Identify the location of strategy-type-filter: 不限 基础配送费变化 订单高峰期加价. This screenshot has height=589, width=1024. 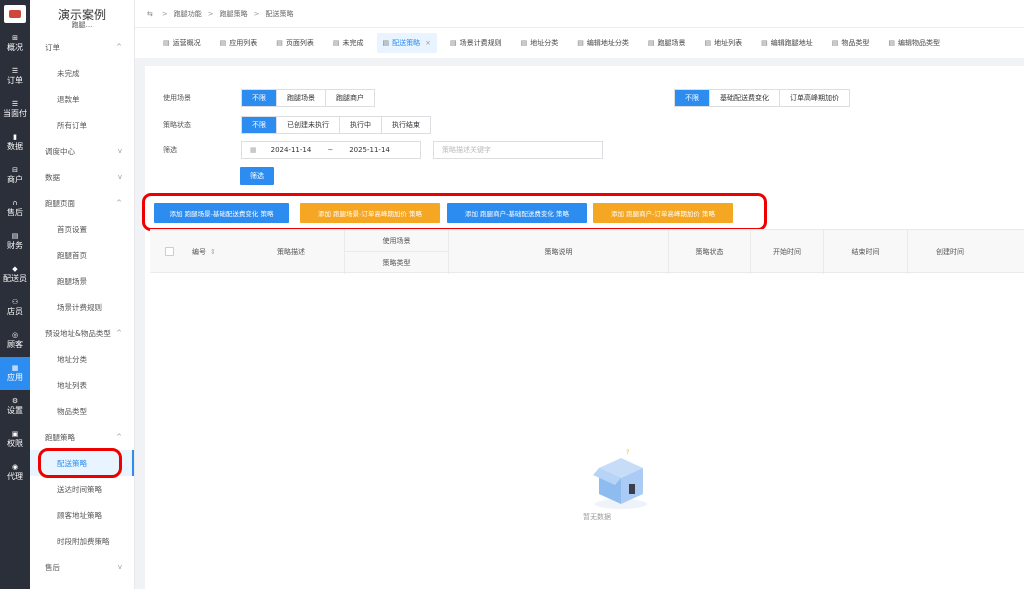
(762, 98).